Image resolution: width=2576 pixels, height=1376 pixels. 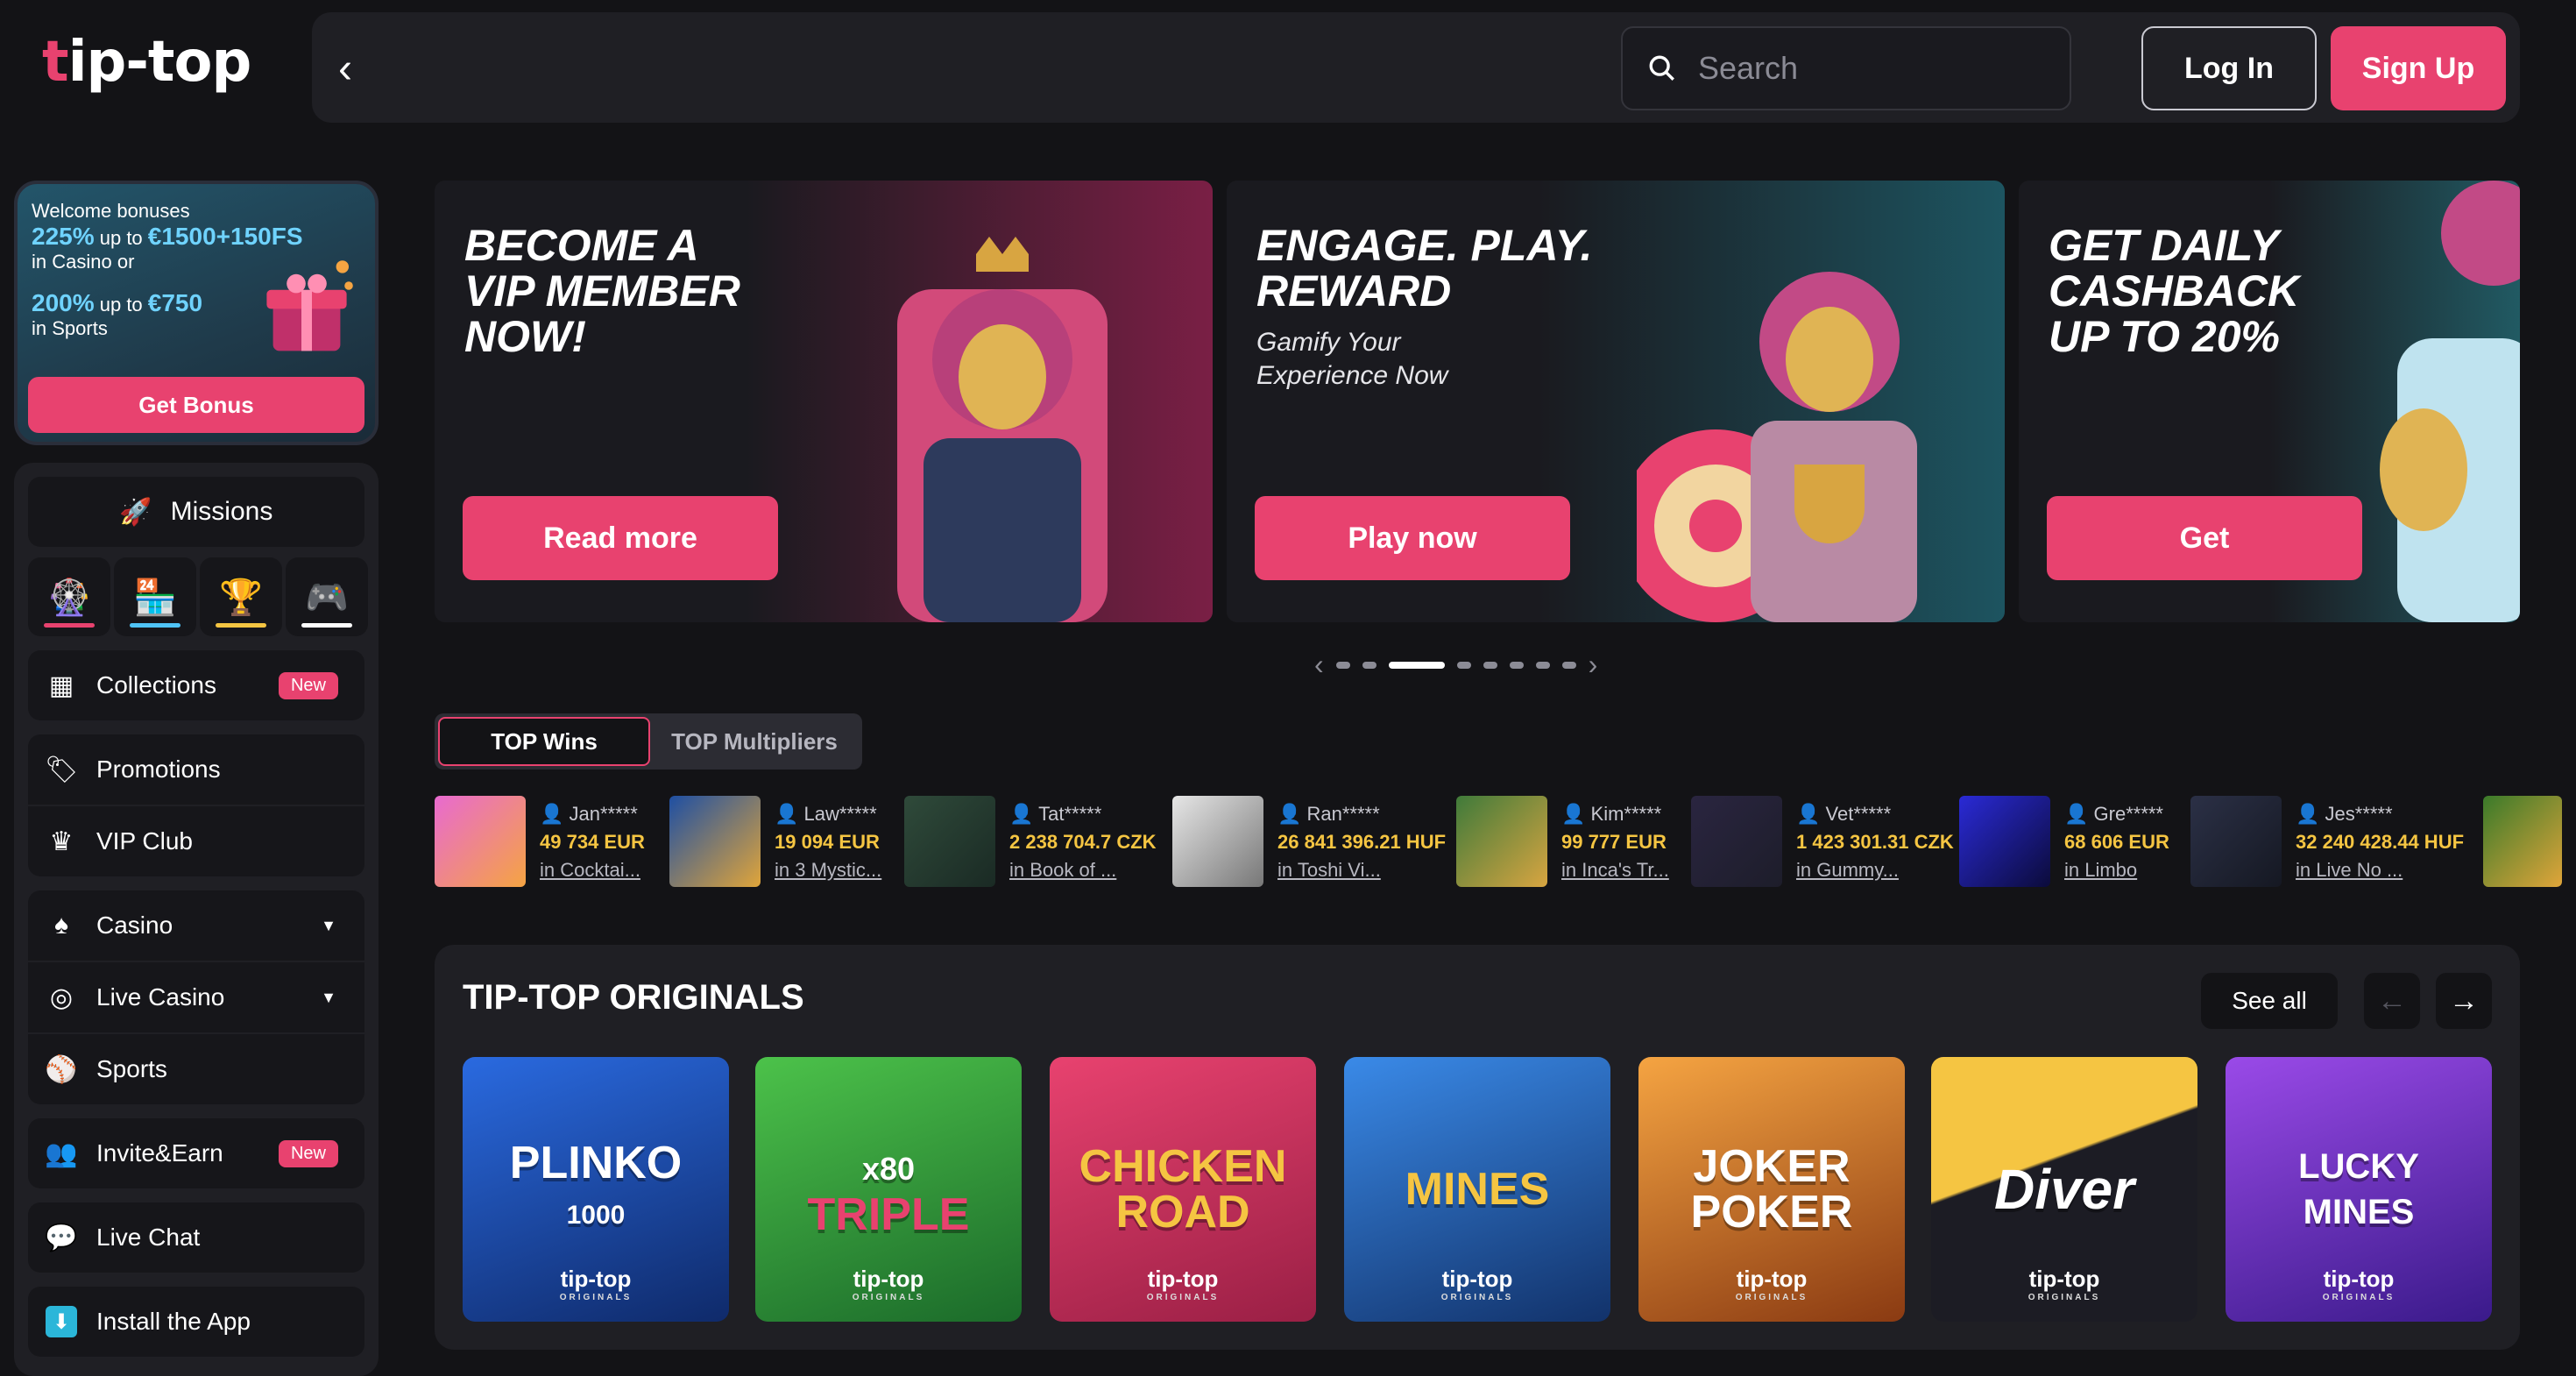 I want to click on mission-wheel-tile: 🎡, so click(x=69, y=596).